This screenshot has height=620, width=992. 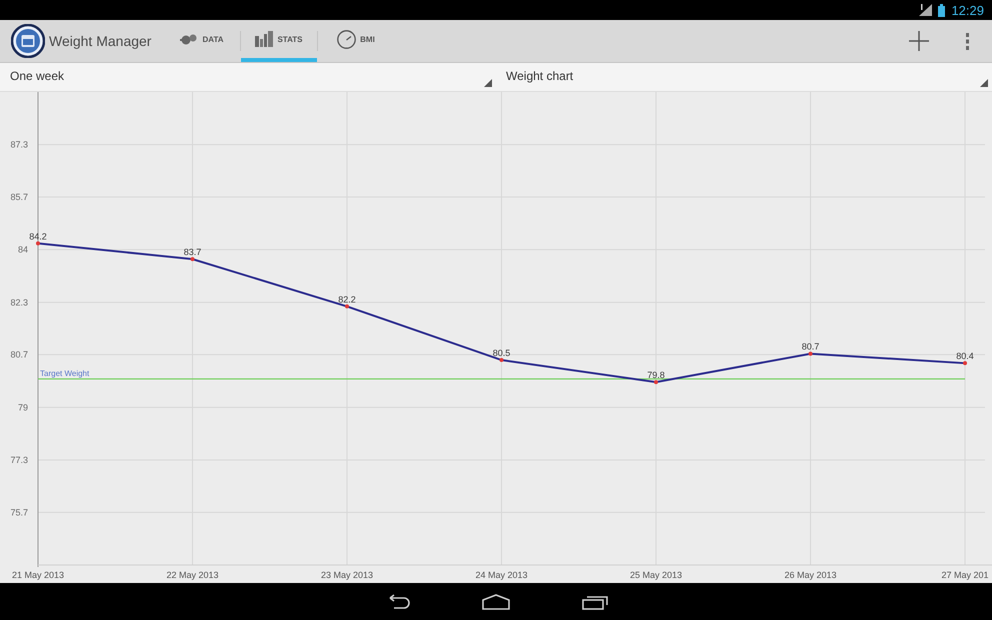 What do you see at coordinates (347, 299) in the screenshot?
I see `data-label: 82.2` at bounding box center [347, 299].